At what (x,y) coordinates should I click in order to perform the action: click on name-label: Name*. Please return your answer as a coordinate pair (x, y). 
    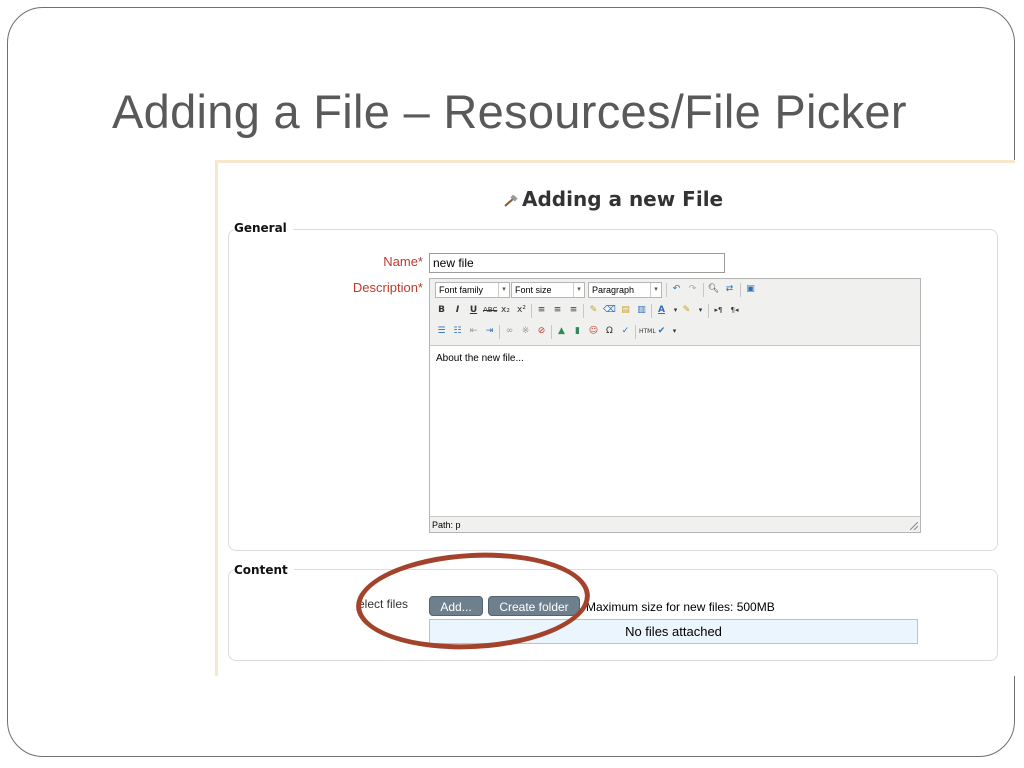
    Looking at the image, I should click on (403, 261).